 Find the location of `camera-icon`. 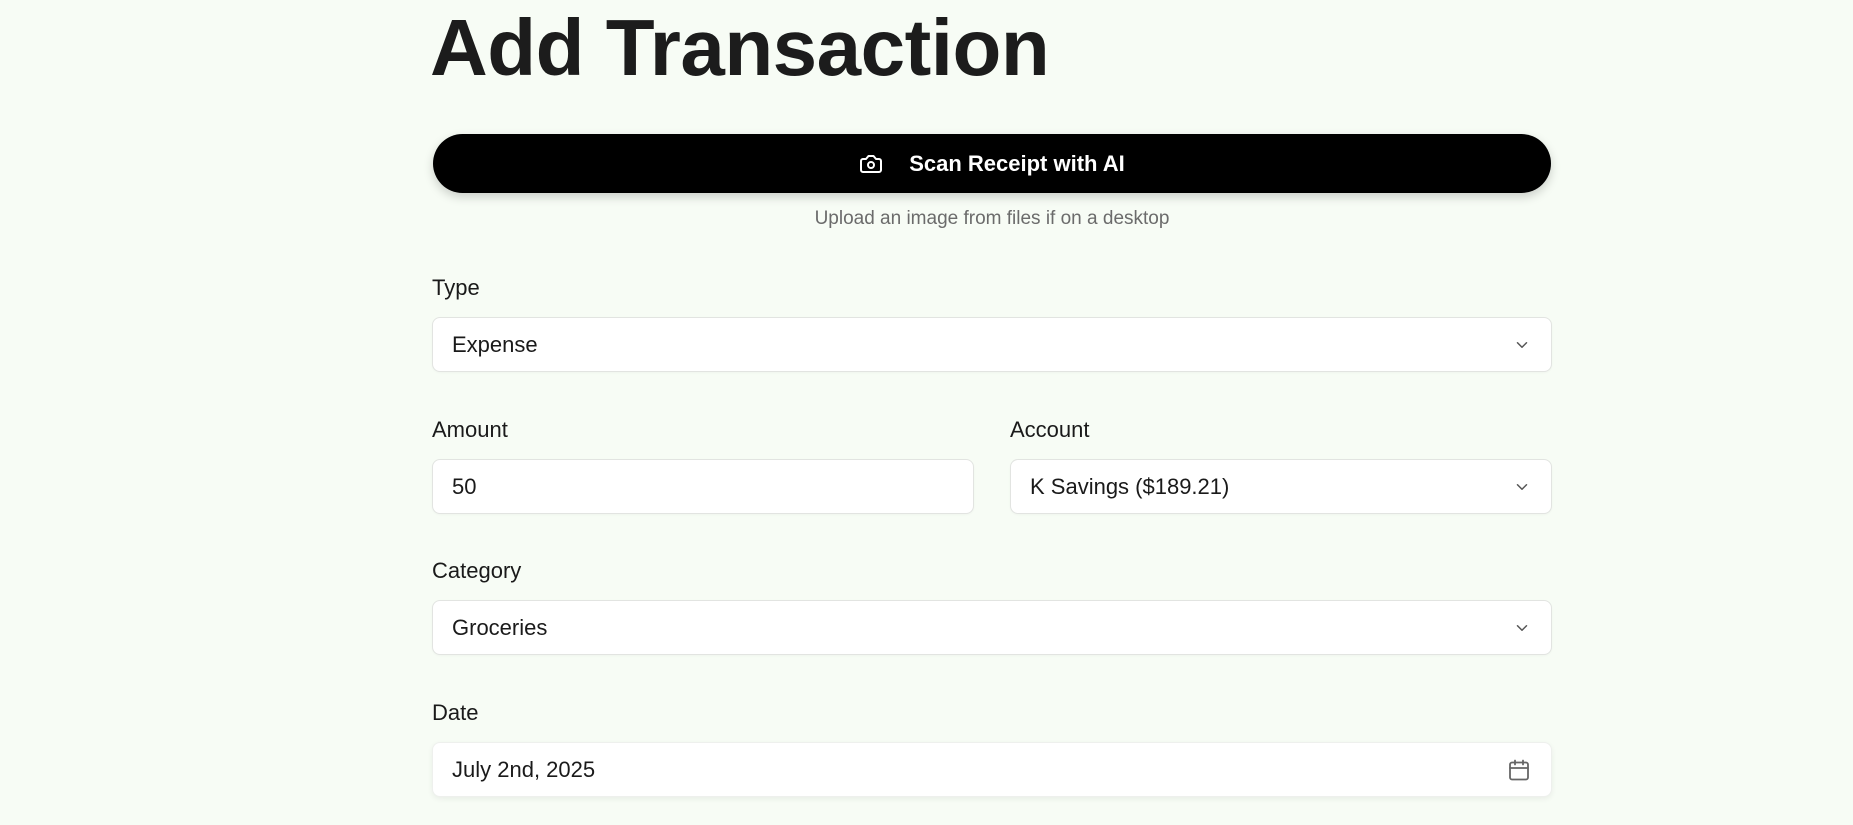

camera-icon is located at coordinates (871, 164).